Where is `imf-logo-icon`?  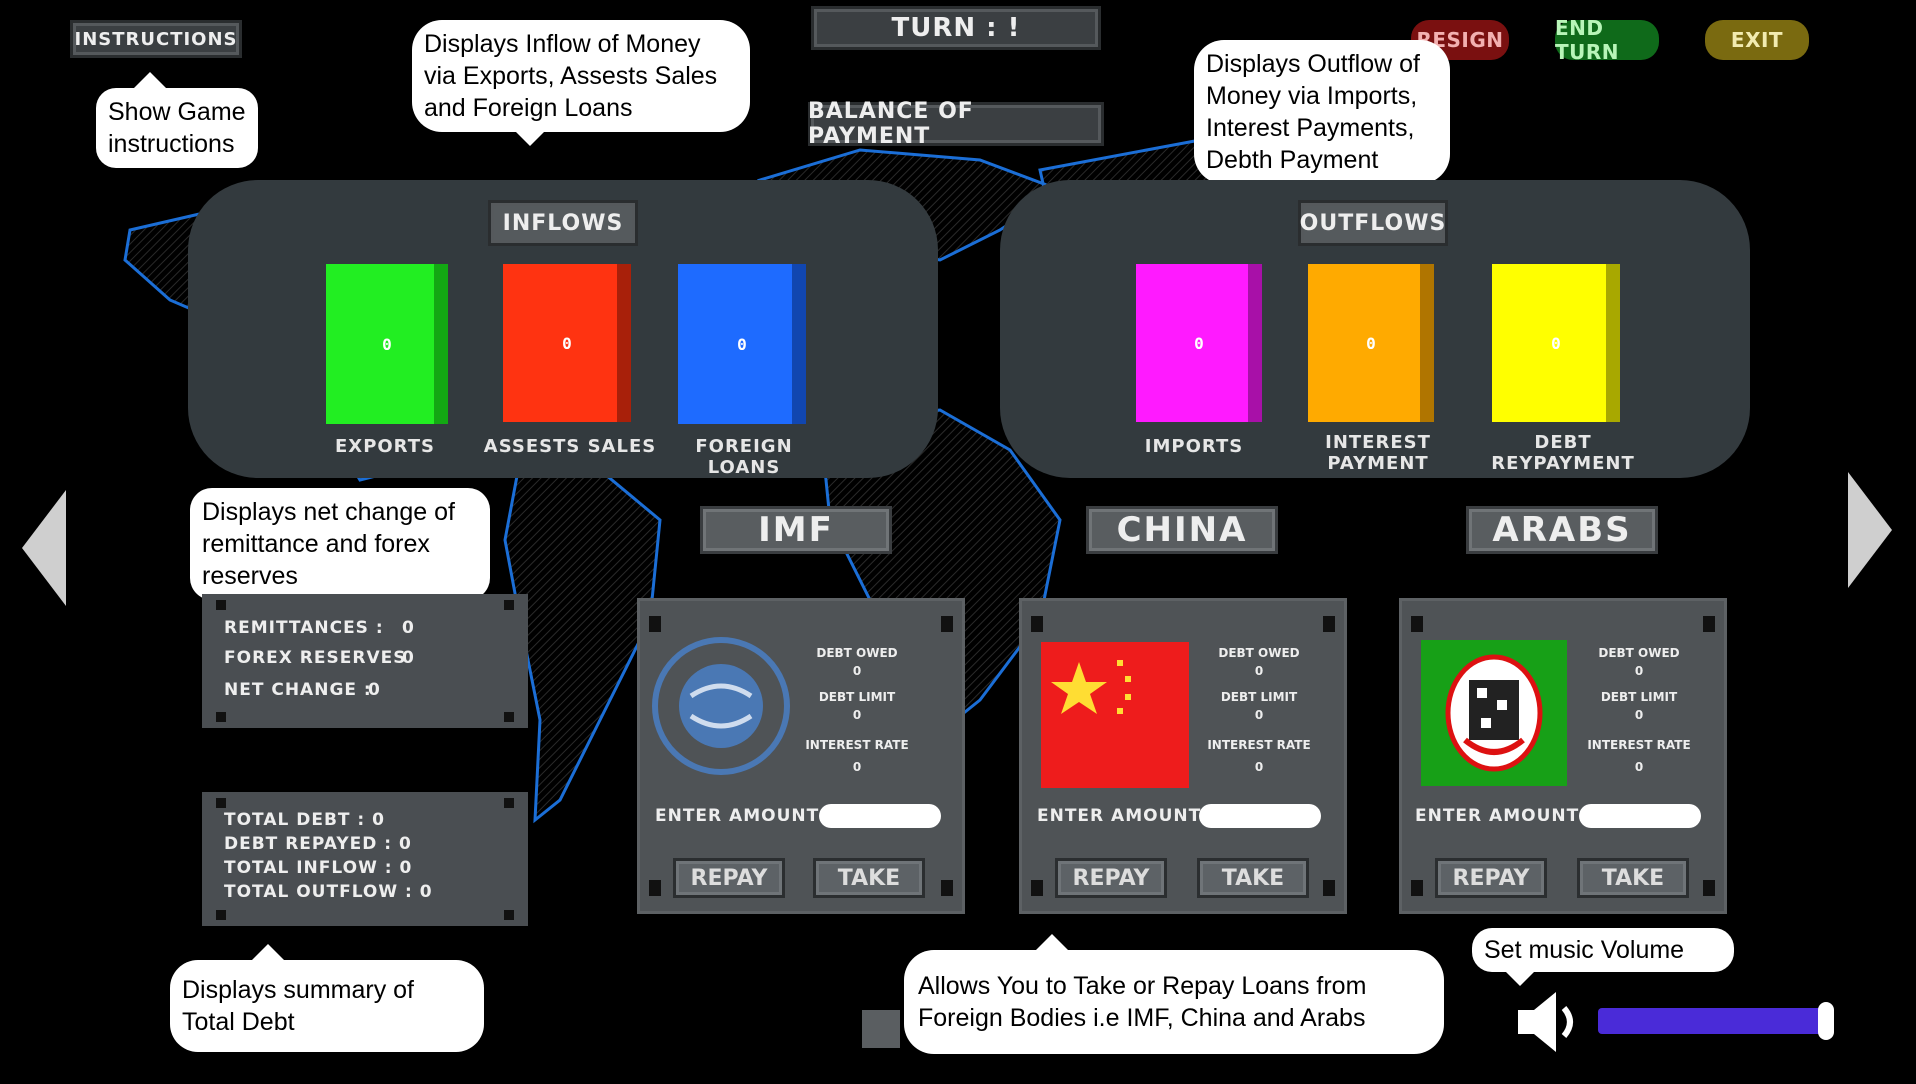
imf-logo-icon is located at coordinates (721, 706).